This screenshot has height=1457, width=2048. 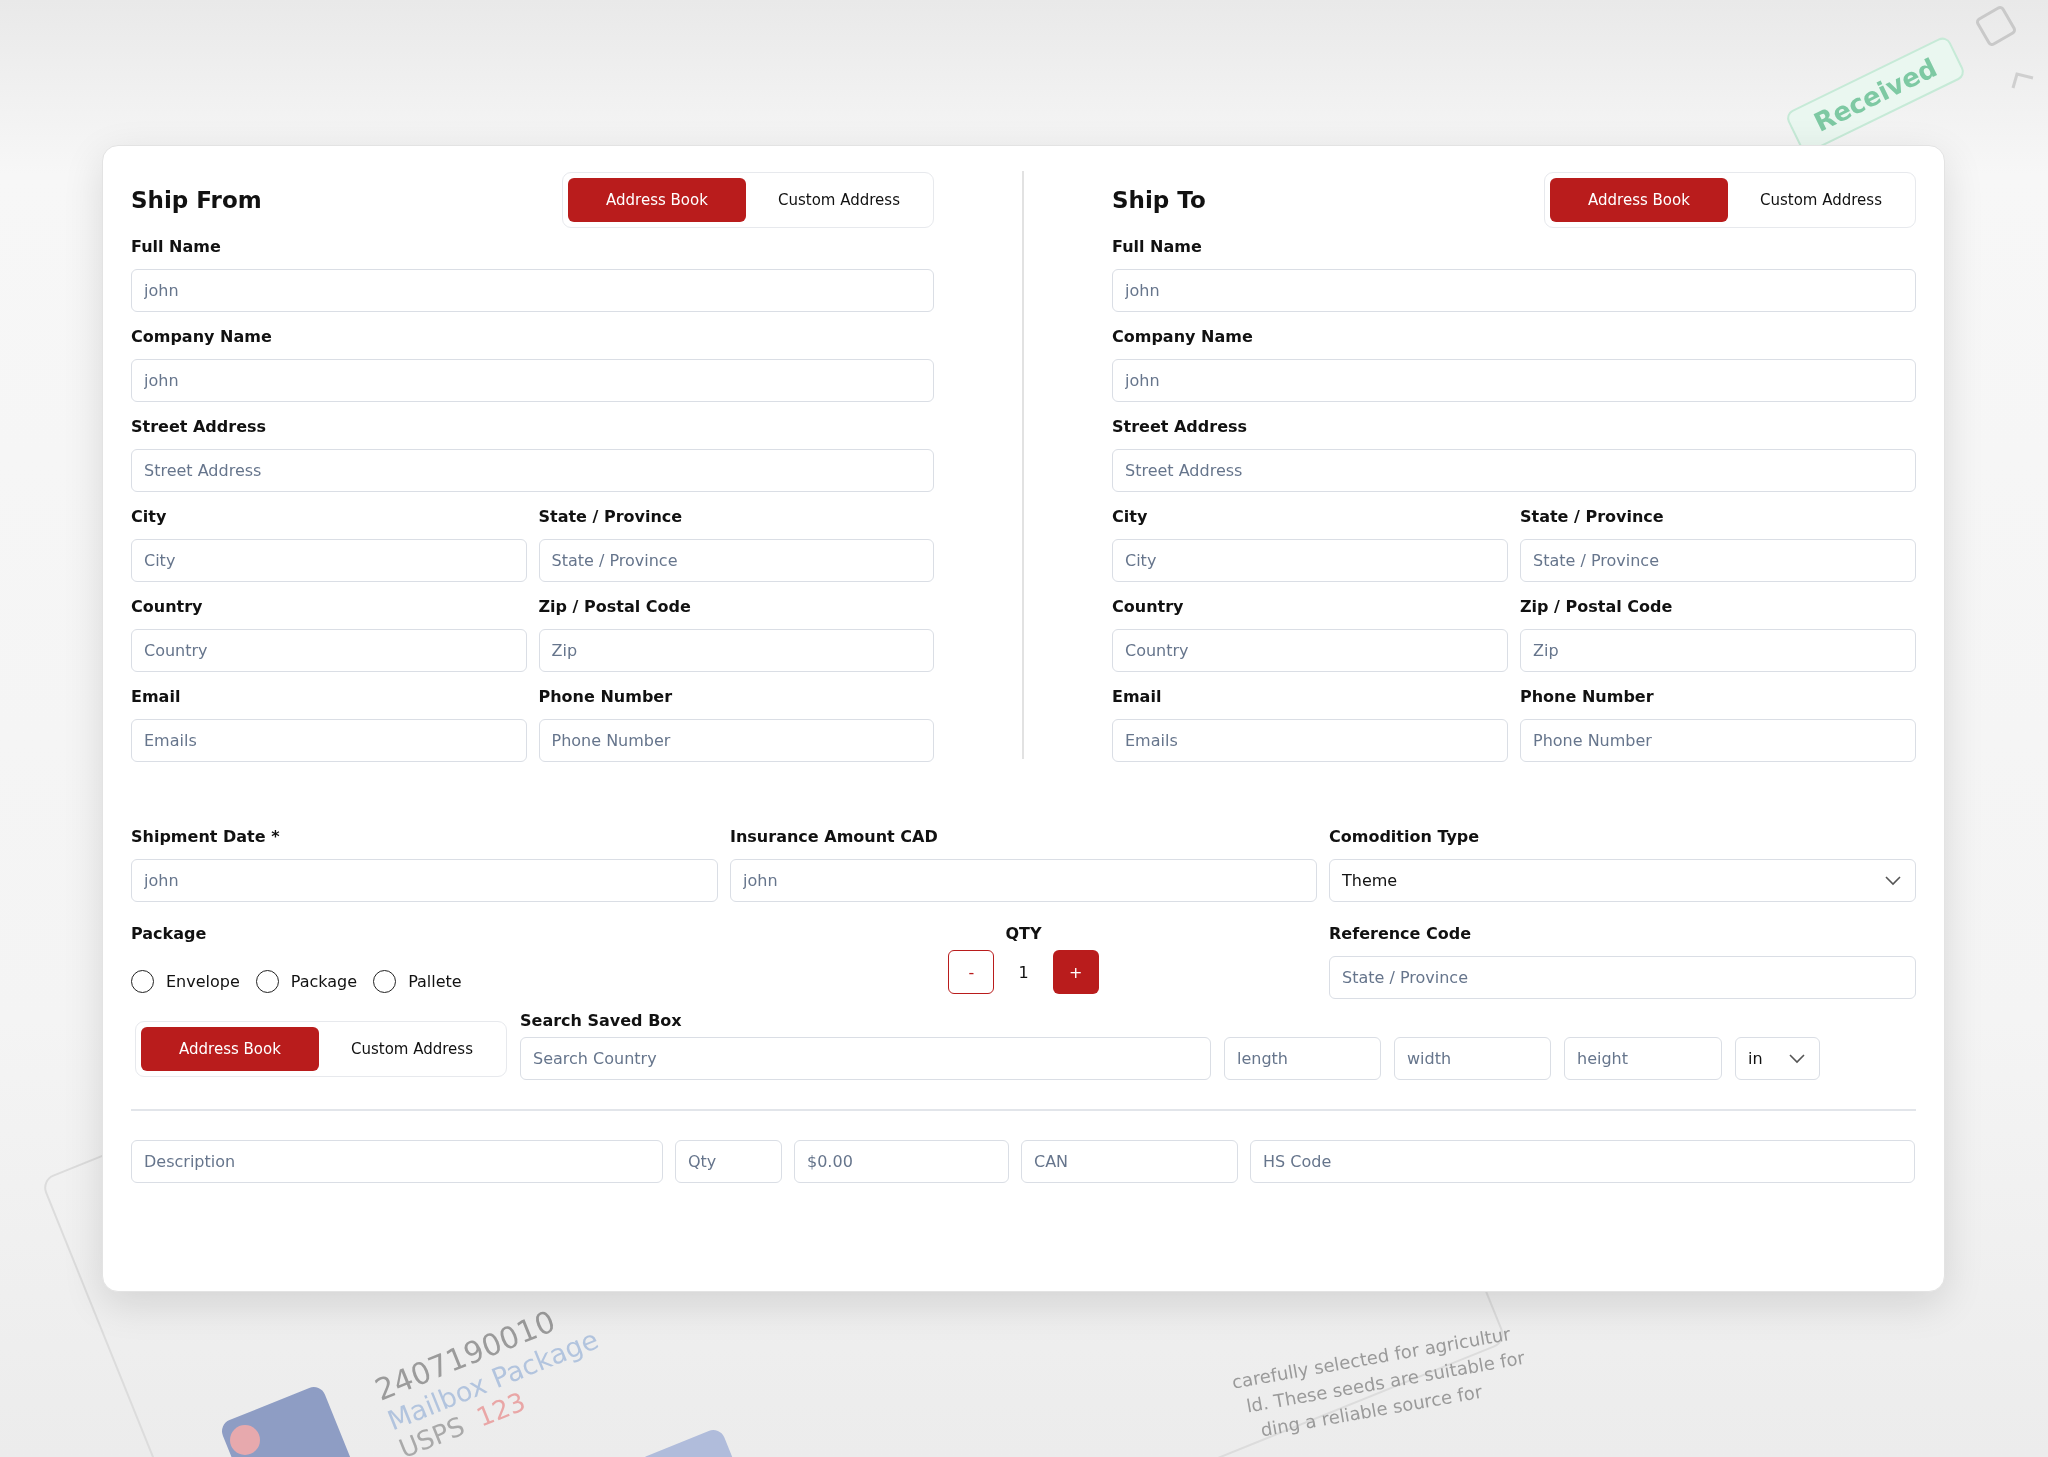 What do you see at coordinates (901, 1161) in the screenshot?
I see `text-field: $0.00` at bounding box center [901, 1161].